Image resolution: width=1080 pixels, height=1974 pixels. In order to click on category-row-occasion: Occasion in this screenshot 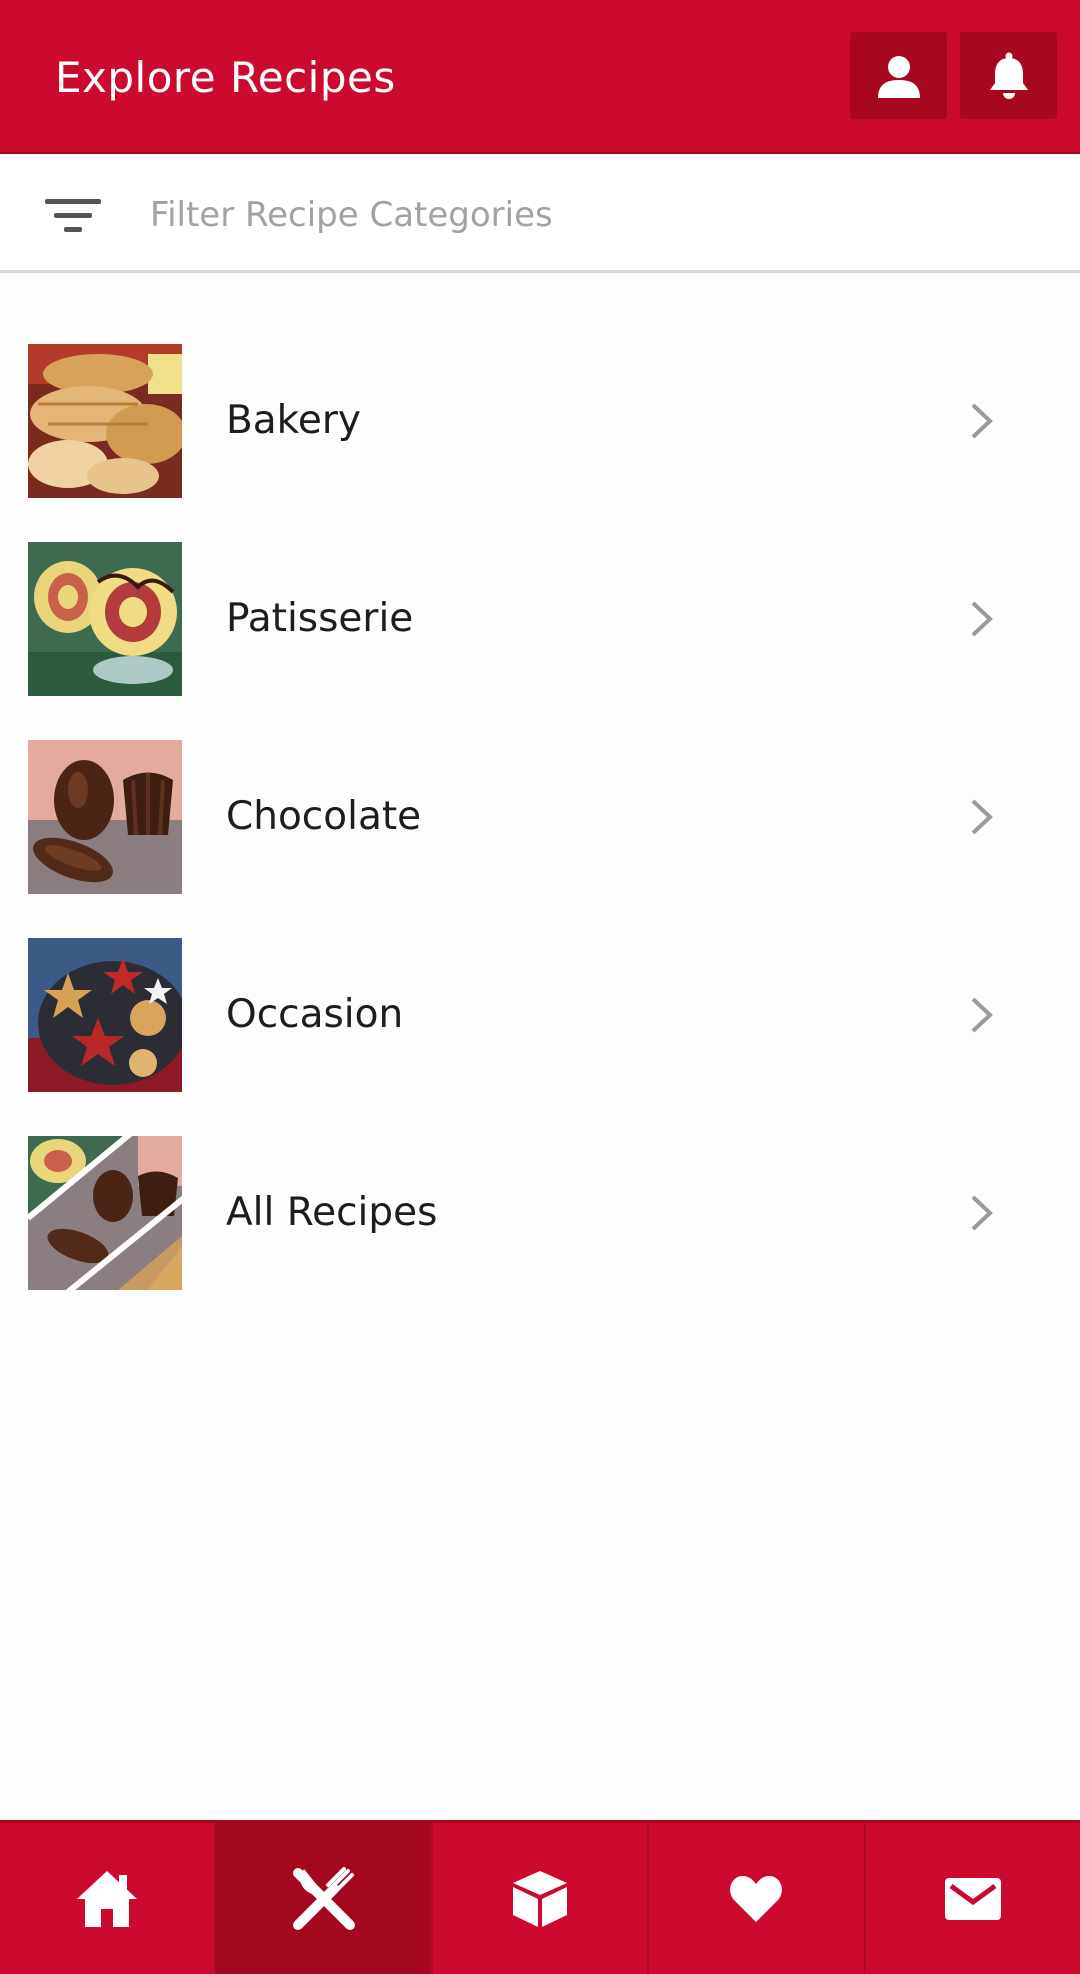, I will do `click(540, 1015)`.